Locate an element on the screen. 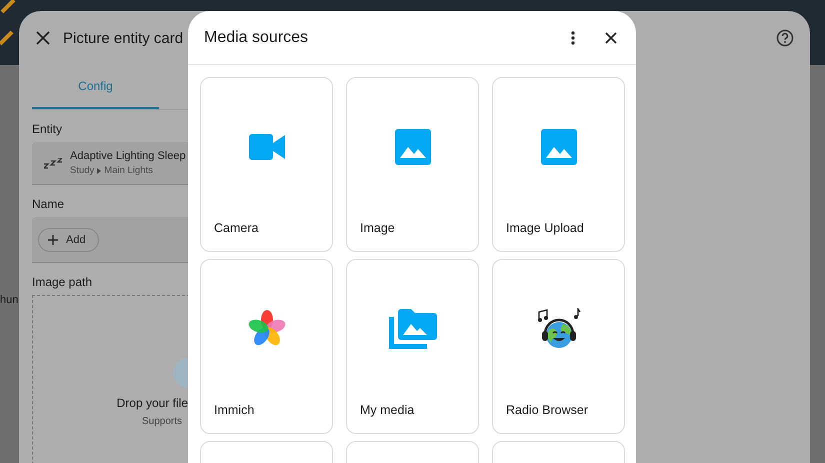 Image resolution: width=825 pixels, height=463 pixels. field-label: Name is located at coordinates (49, 204).